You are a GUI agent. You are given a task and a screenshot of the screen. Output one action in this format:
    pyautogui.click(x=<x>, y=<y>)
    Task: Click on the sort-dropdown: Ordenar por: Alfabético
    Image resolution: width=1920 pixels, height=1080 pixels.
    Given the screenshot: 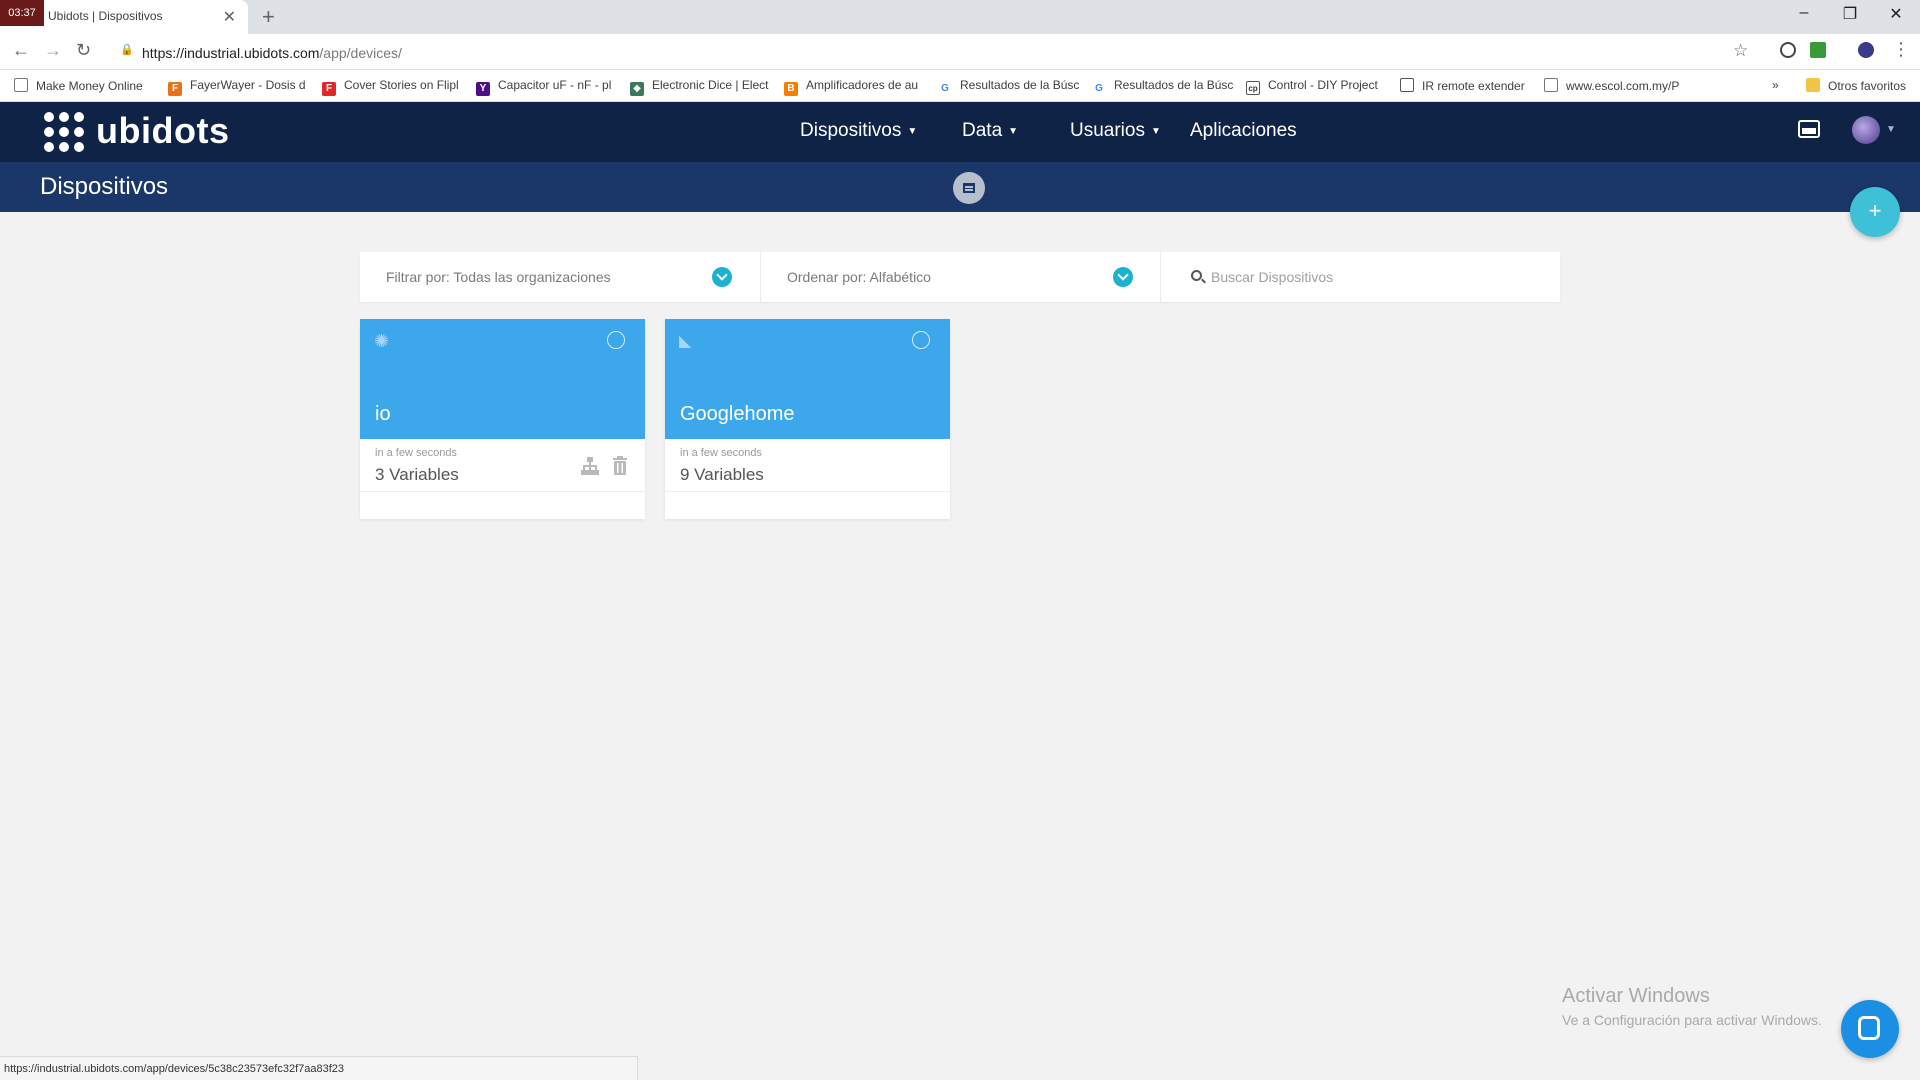 What is the action you would take?
    pyautogui.click(x=960, y=277)
    